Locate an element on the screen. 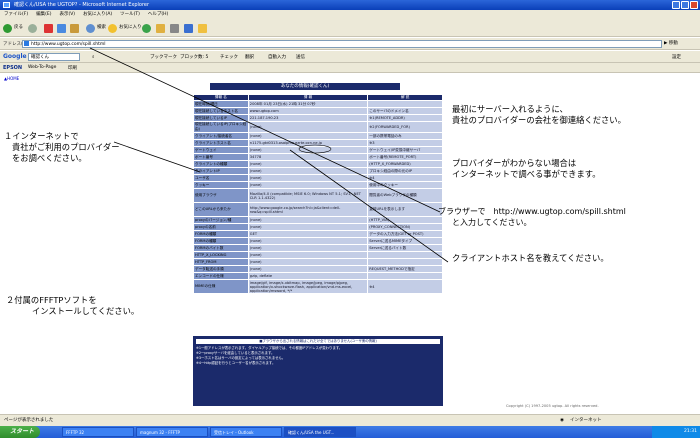 The image size is (700, 438). mail-icon is located at coordinates (160, 28).